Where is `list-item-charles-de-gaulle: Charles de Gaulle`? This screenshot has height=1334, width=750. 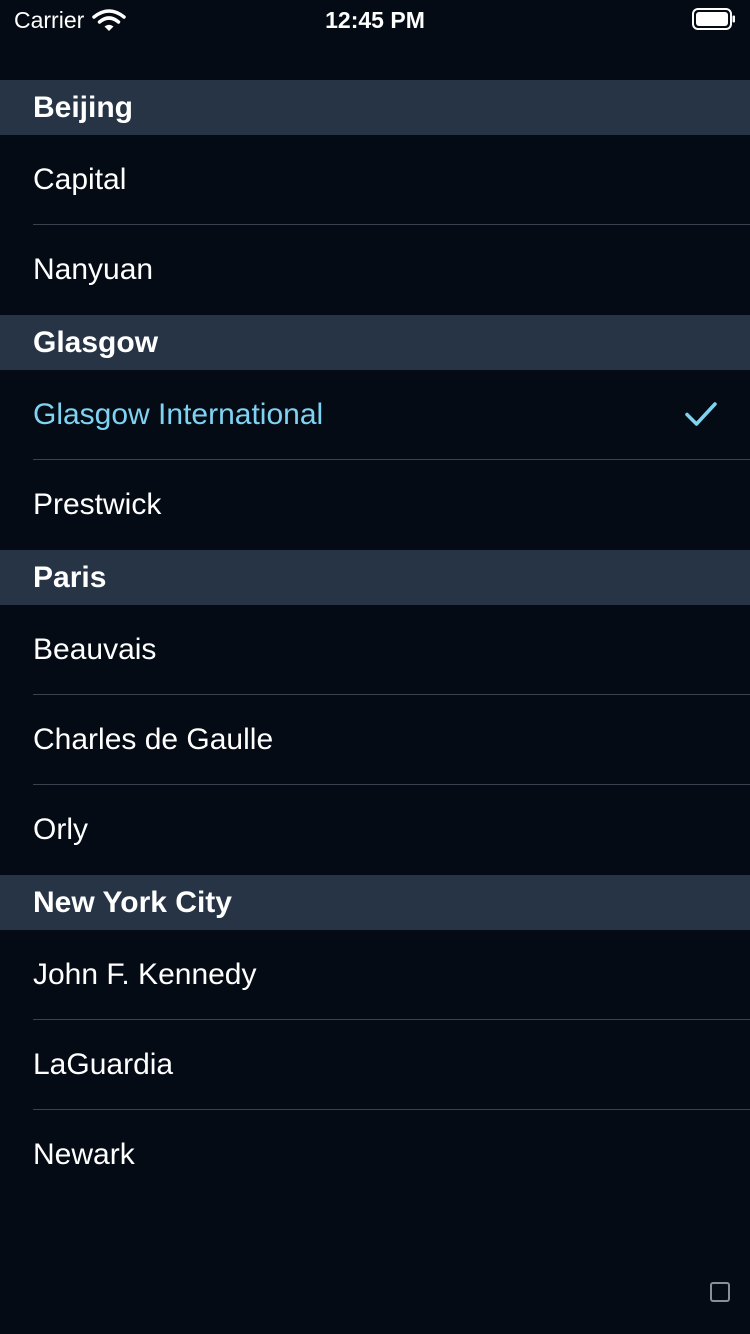 list-item-charles-de-gaulle: Charles de Gaulle is located at coordinates (375, 740).